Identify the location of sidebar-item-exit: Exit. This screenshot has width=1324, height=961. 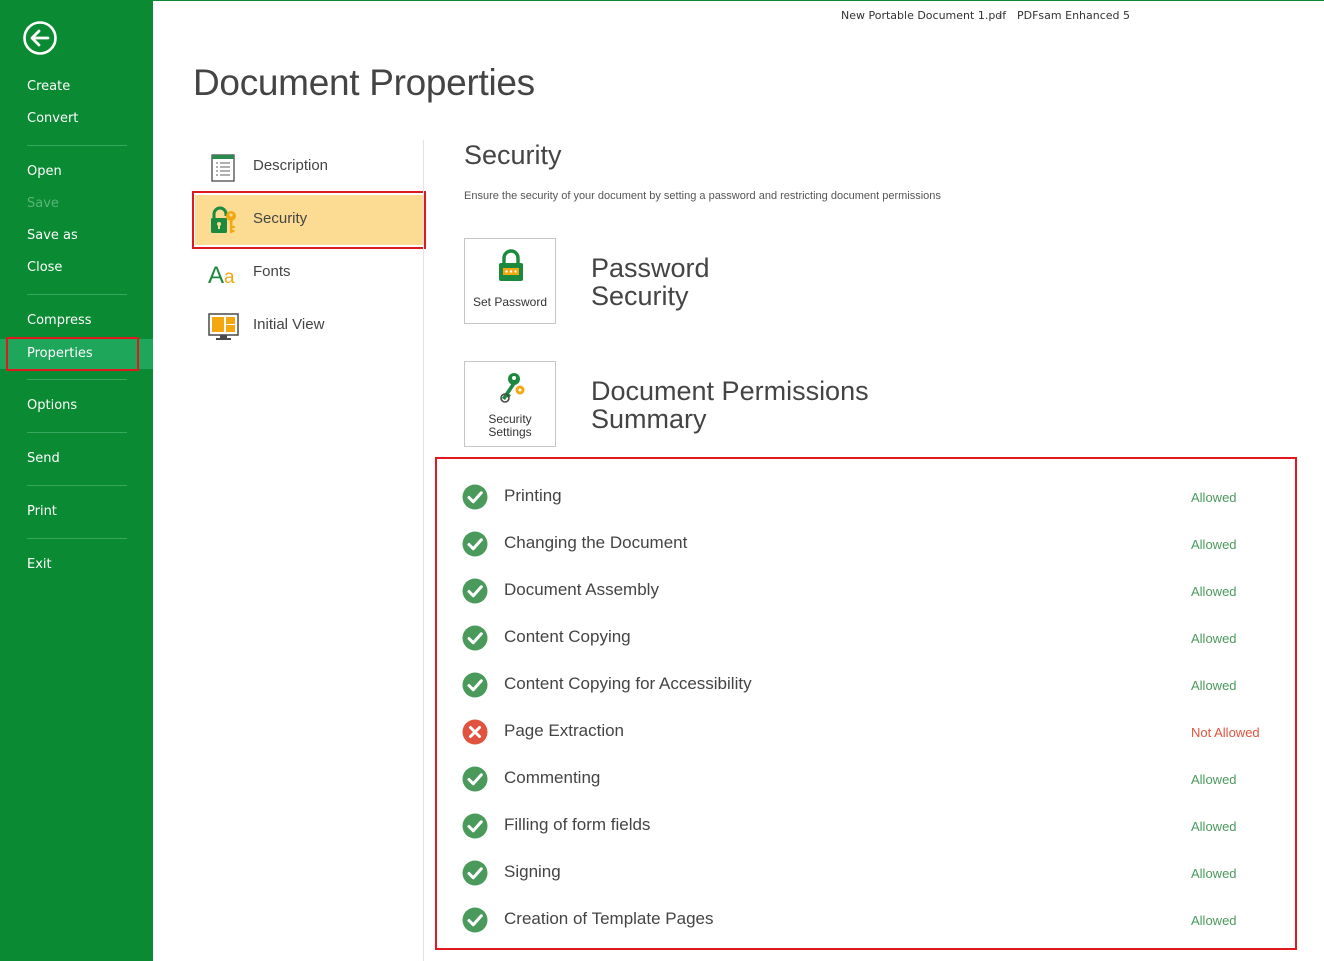
(76, 565).